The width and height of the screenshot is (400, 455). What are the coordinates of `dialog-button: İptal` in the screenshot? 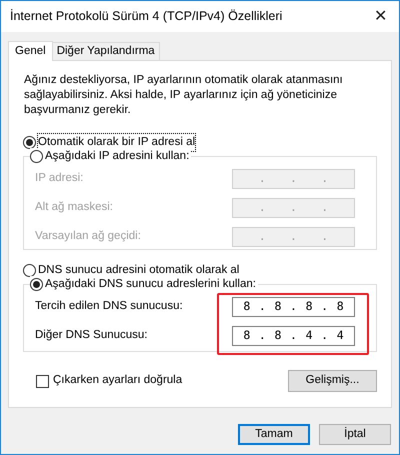 It's located at (355, 434).